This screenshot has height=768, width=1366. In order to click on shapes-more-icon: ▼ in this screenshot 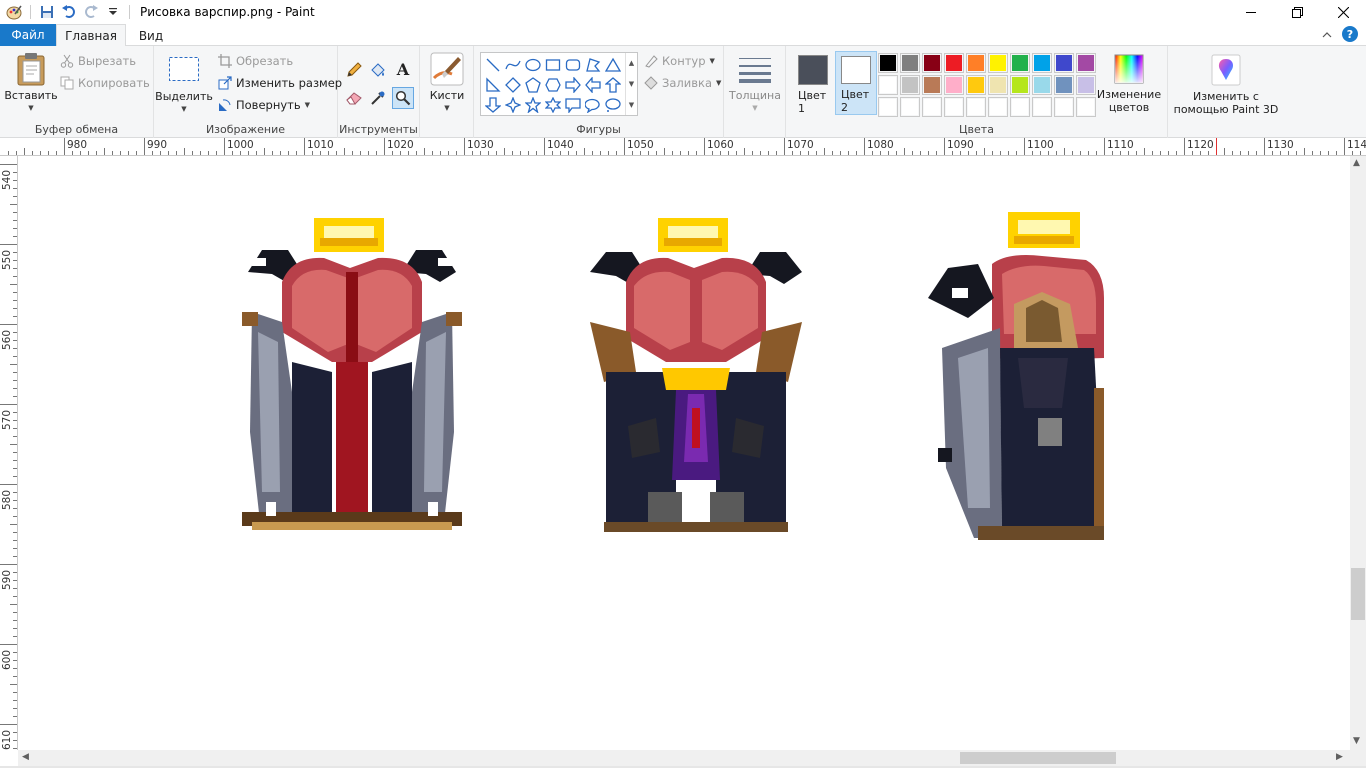, I will do `click(631, 105)`.